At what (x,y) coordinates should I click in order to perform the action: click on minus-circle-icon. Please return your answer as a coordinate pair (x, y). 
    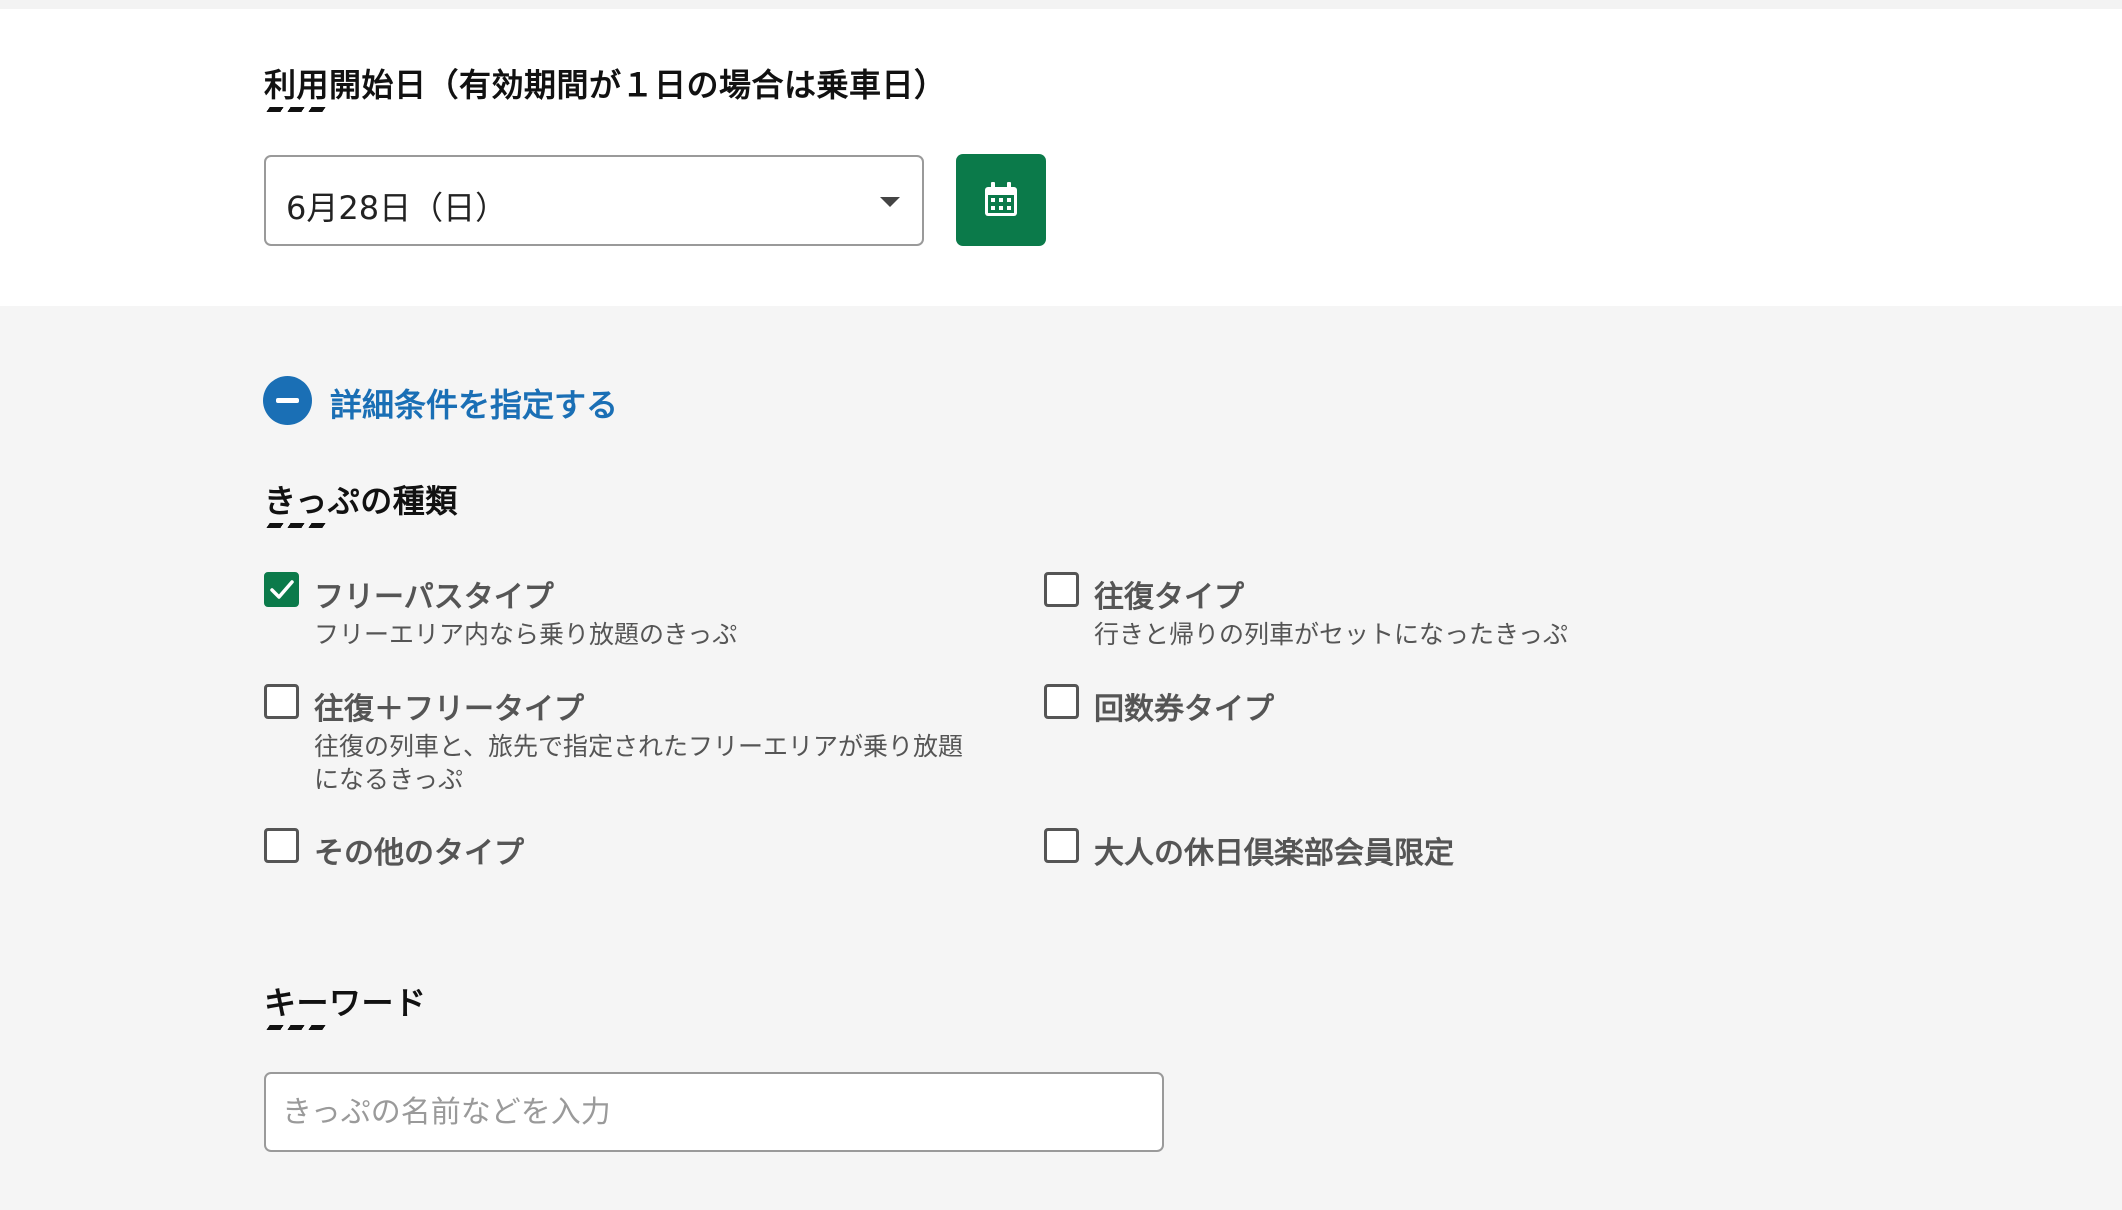
    Looking at the image, I should click on (287, 400).